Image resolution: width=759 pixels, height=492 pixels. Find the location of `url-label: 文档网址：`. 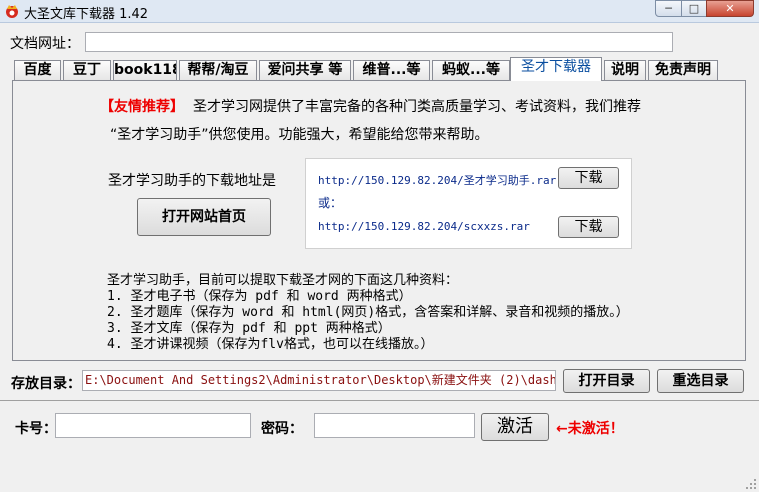

url-label: 文档网址： is located at coordinates (45, 44).